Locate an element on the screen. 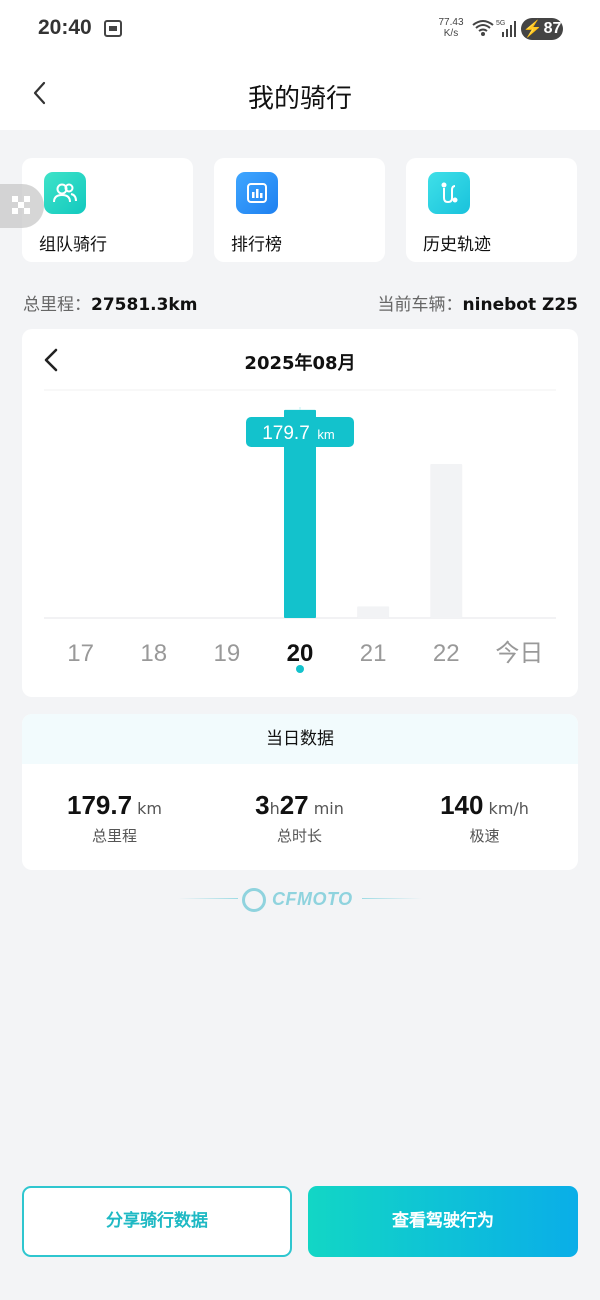  current-vehicle-value: ninebot Z25 is located at coordinates (520, 305).